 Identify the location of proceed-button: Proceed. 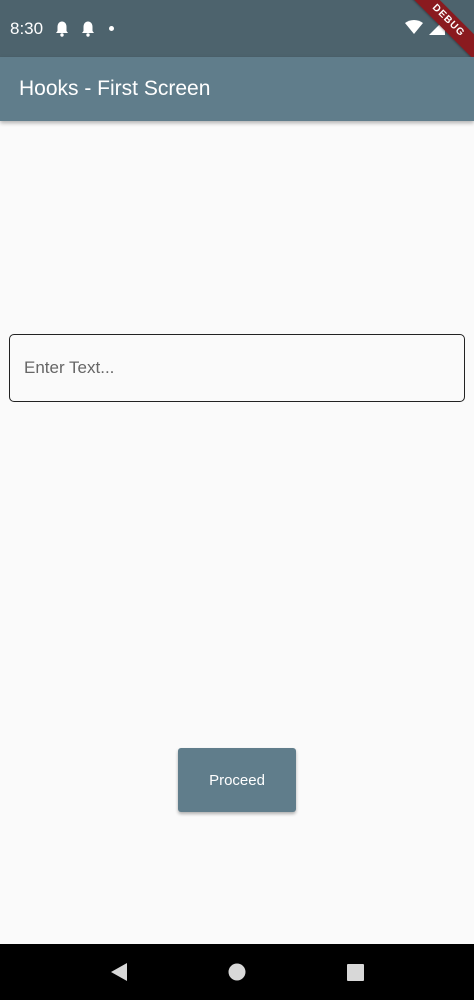
(237, 780).